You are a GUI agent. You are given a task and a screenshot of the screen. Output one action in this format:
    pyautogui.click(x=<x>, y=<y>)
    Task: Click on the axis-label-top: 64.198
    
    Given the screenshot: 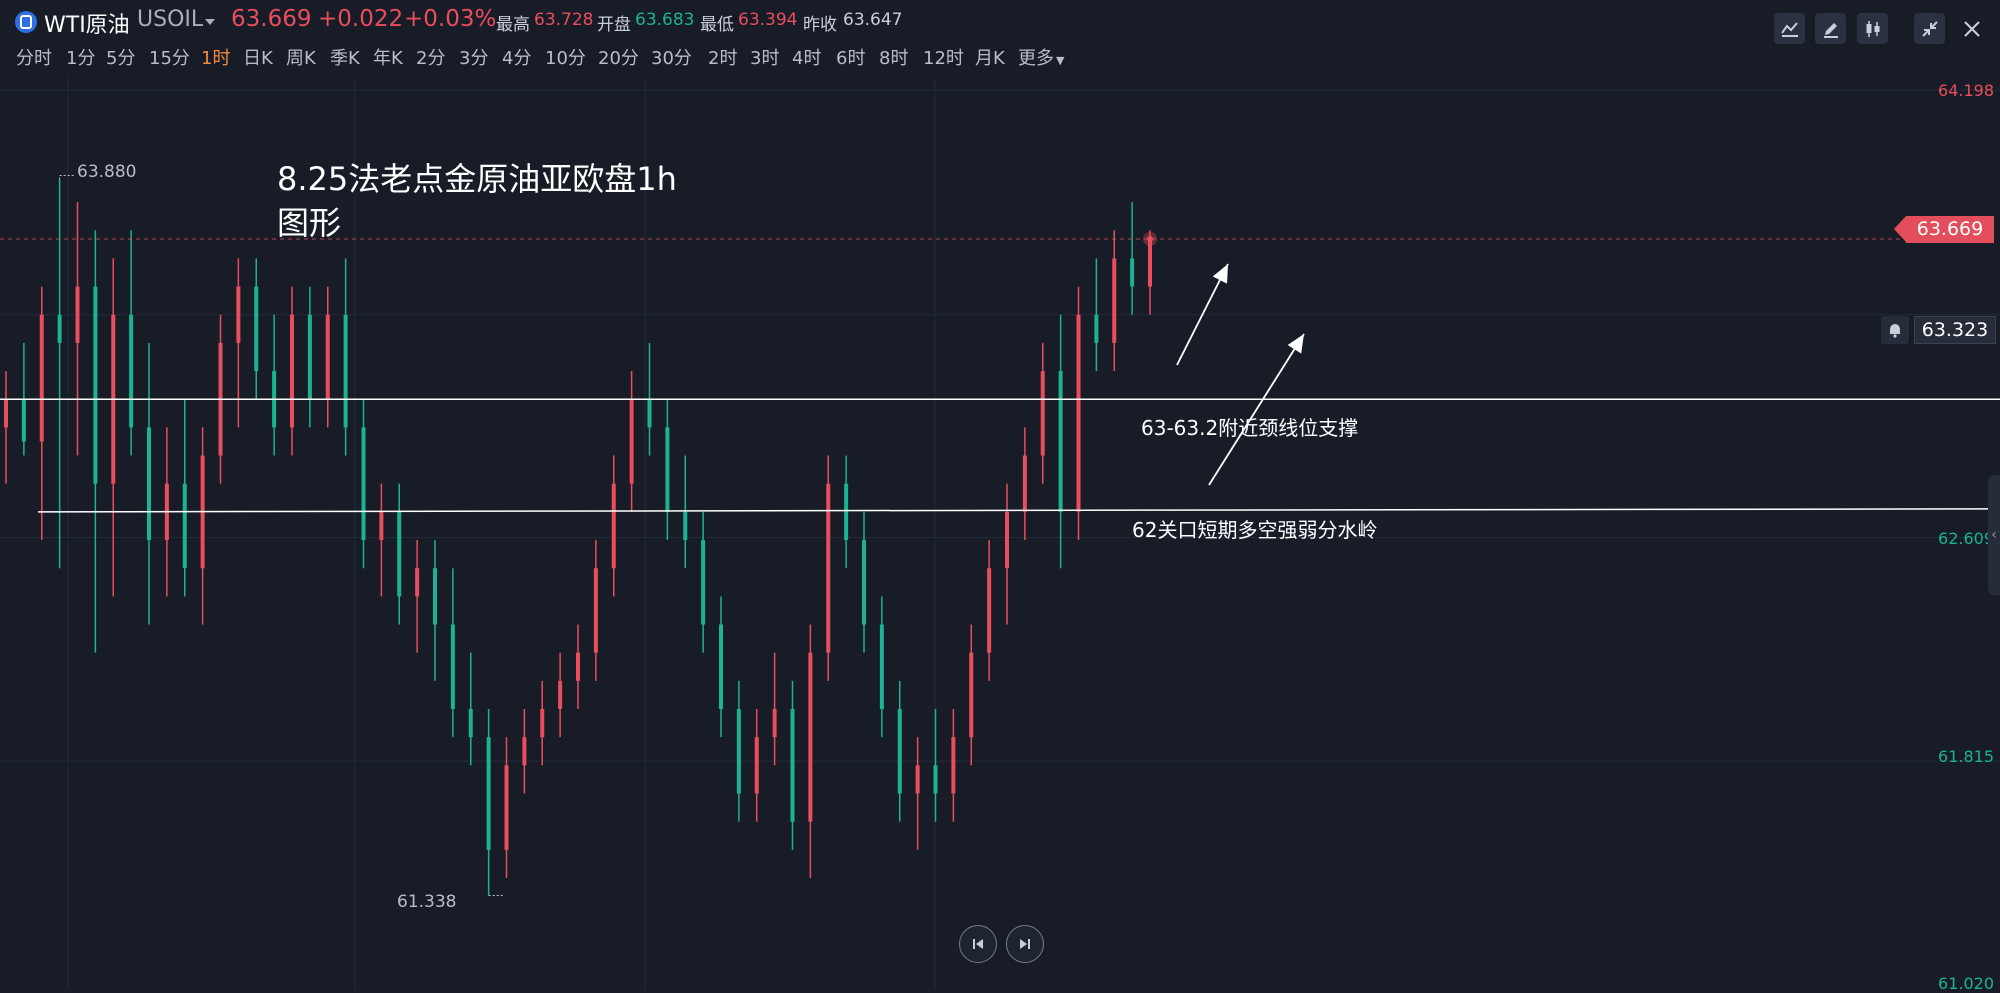 What is the action you would take?
    pyautogui.click(x=1966, y=90)
    